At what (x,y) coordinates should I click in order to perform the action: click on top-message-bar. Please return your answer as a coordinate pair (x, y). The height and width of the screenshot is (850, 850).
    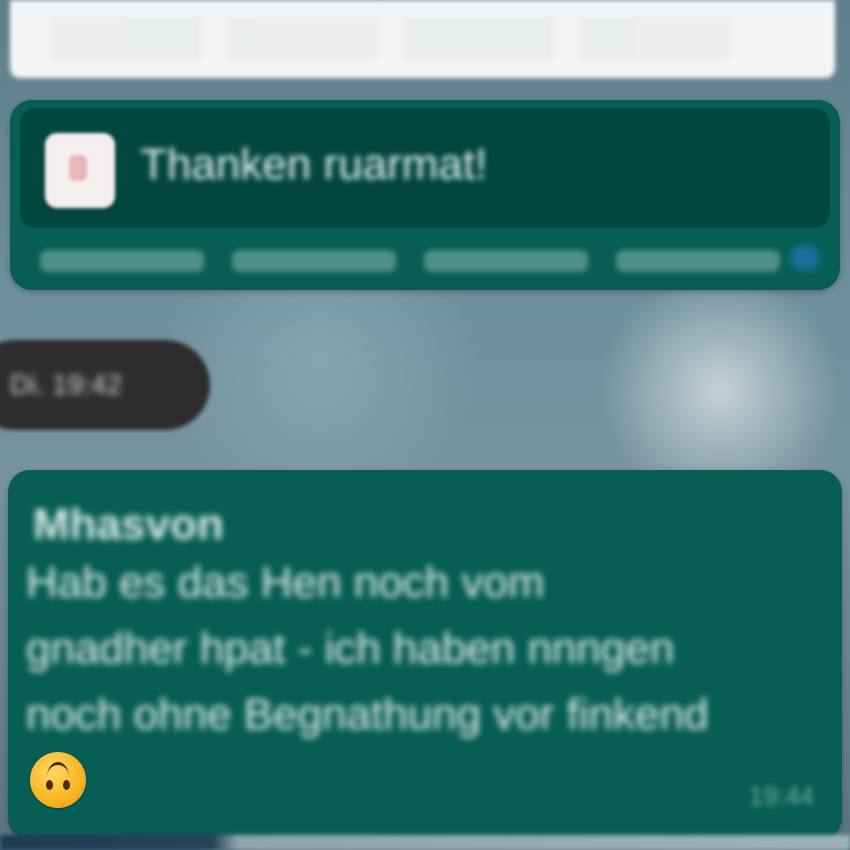
    Looking at the image, I should click on (422, 39).